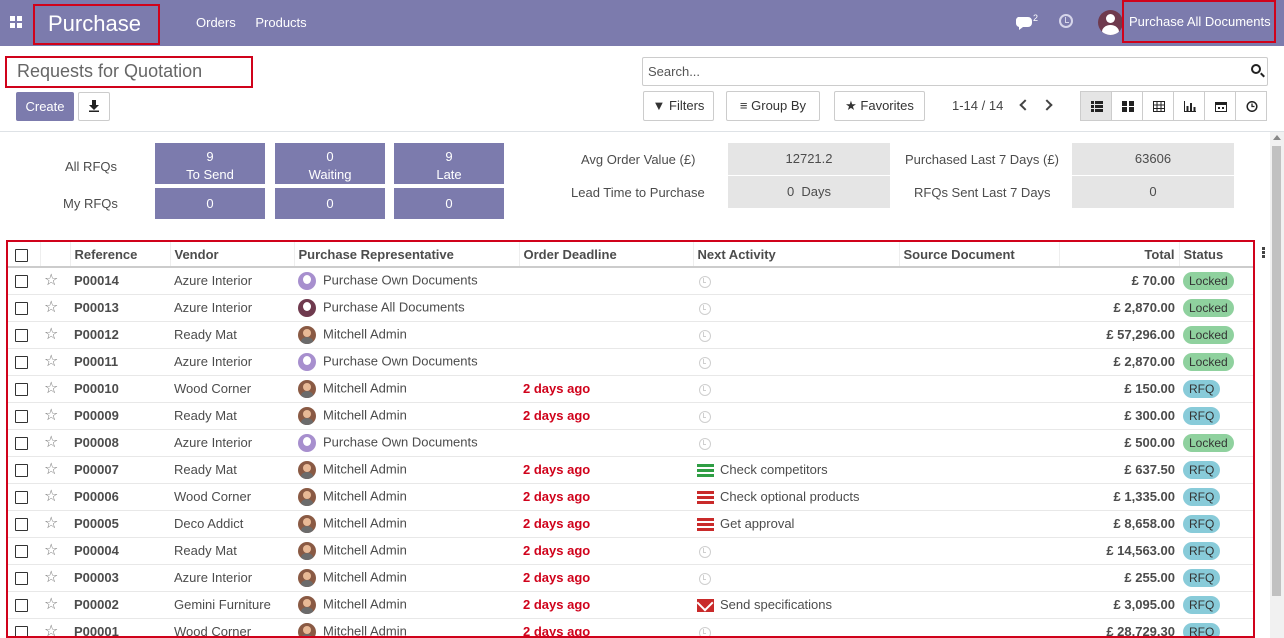 The height and width of the screenshot is (638, 1284). What do you see at coordinates (1110, 22) in the screenshot?
I see `user-avatar` at bounding box center [1110, 22].